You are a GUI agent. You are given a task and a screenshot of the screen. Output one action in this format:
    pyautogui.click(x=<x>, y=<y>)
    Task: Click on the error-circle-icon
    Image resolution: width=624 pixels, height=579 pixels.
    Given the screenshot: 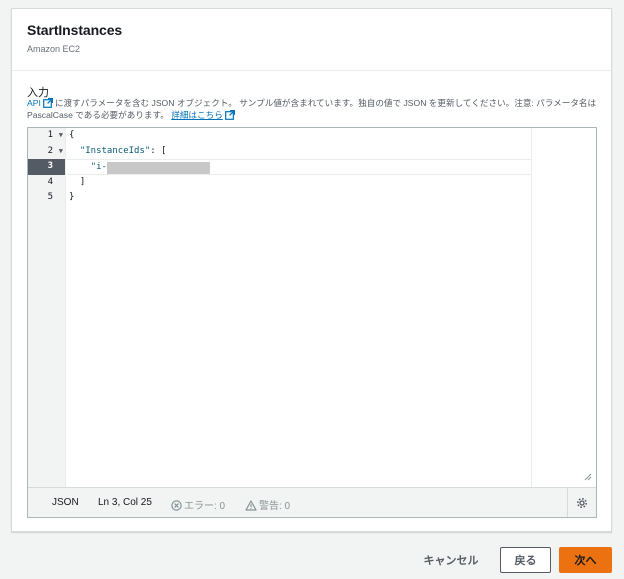 What is the action you would take?
    pyautogui.click(x=176, y=505)
    